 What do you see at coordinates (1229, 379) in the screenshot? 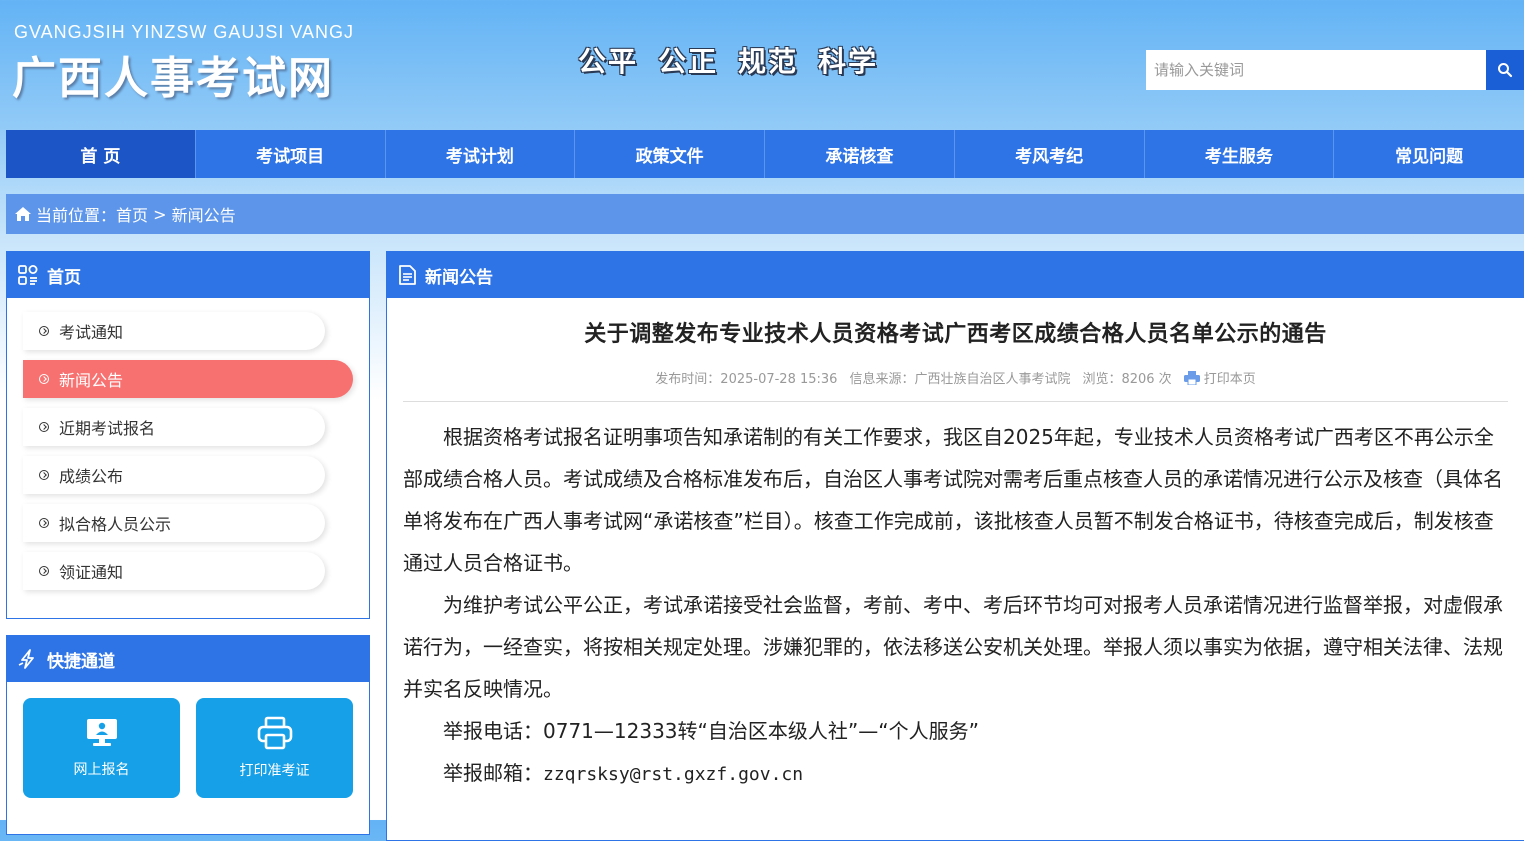
I see `print-page-label: 打印本页` at bounding box center [1229, 379].